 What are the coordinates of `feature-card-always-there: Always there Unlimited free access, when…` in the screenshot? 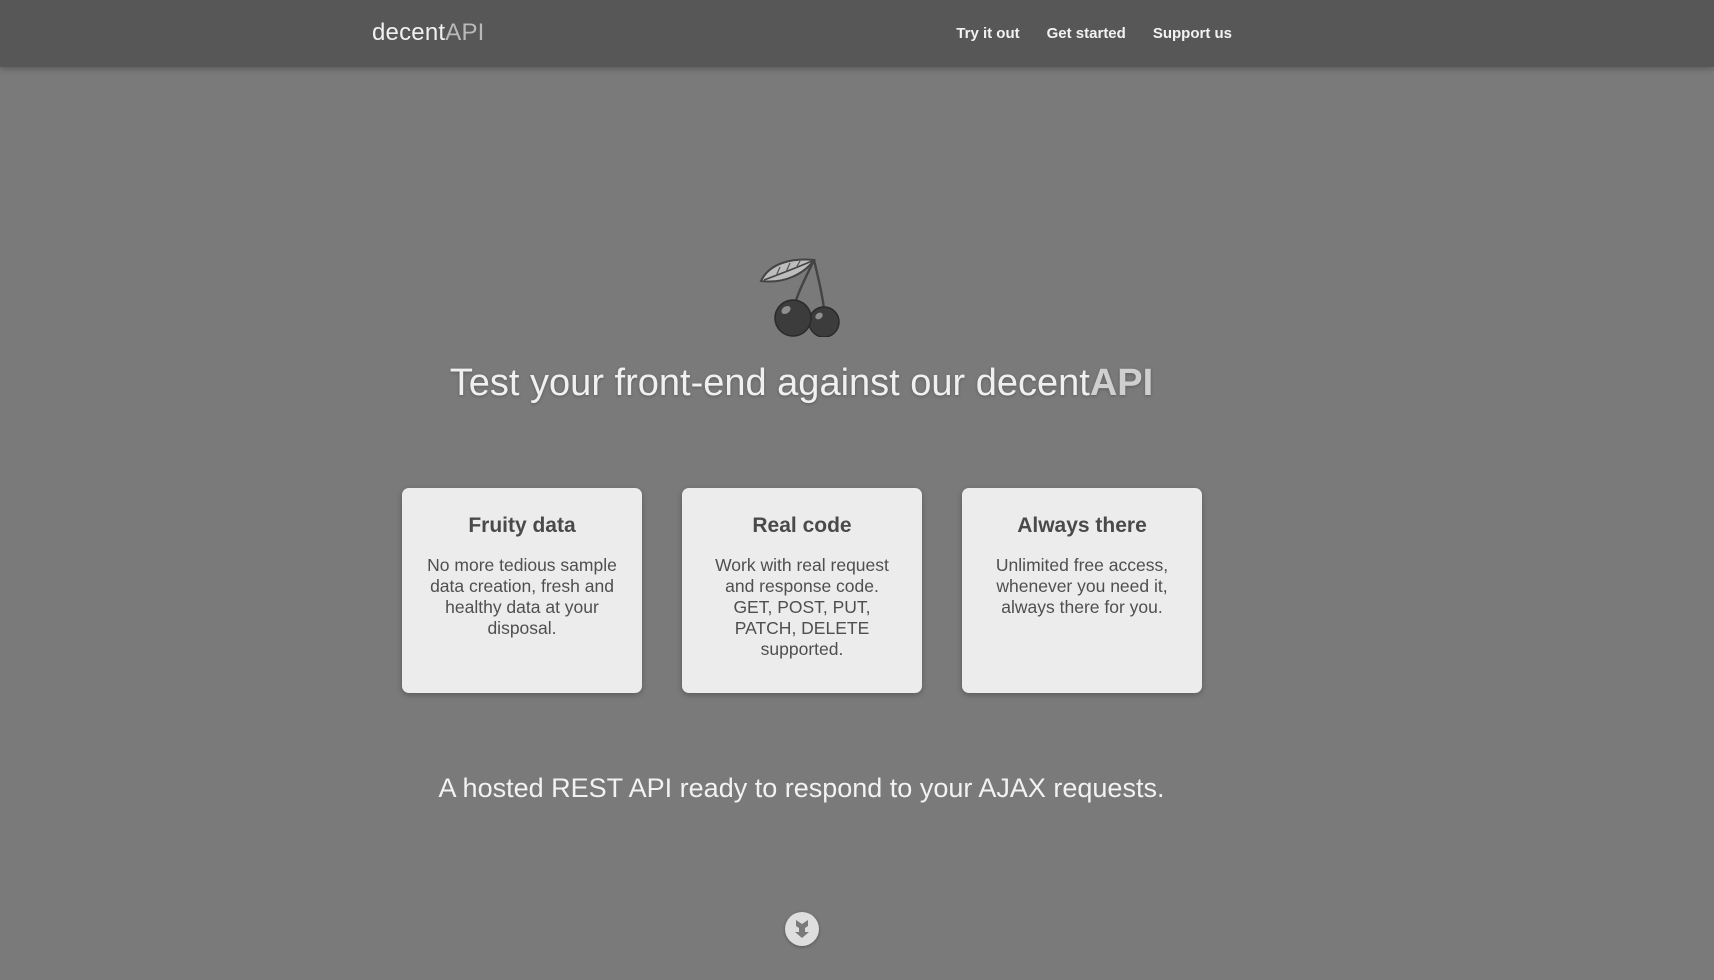 It's located at (1082, 590).